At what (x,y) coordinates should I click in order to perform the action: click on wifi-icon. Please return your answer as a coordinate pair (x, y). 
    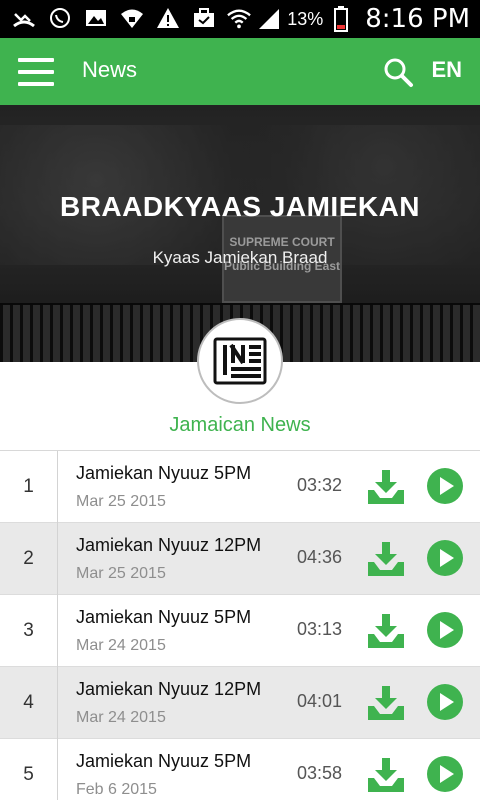
    Looking at the image, I should click on (239, 19).